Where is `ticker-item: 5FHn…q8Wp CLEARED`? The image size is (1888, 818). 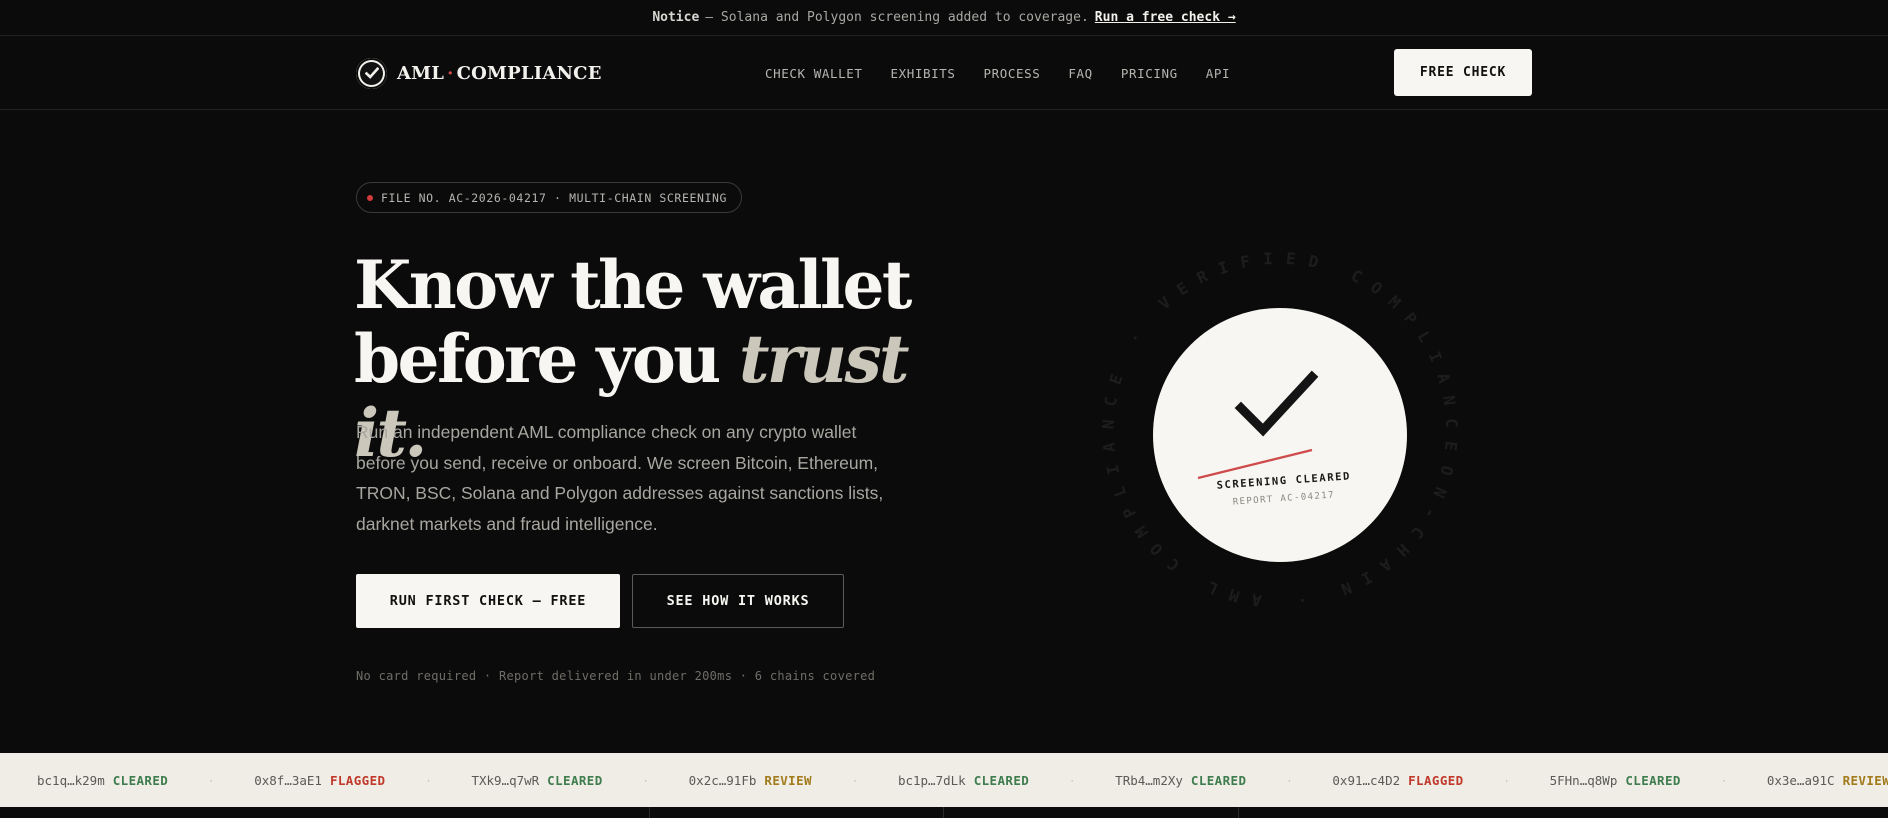 ticker-item: 5FHn…q8Wp CLEARED is located at coordinates (1615, 780).